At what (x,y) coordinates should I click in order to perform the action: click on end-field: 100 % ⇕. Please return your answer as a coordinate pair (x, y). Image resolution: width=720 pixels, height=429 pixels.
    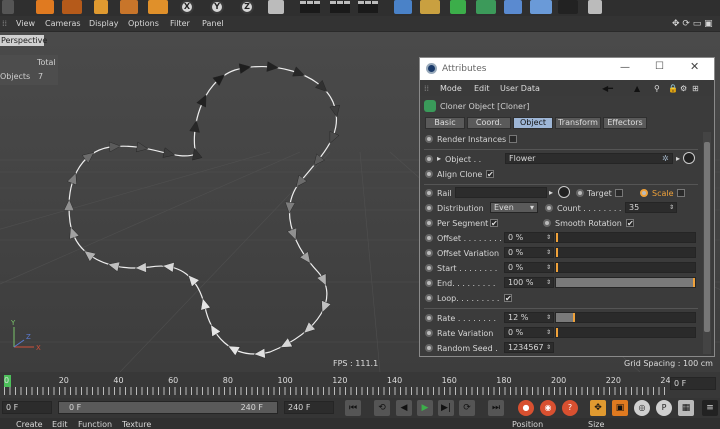
    Looking at the image, I should click on (529, 282).